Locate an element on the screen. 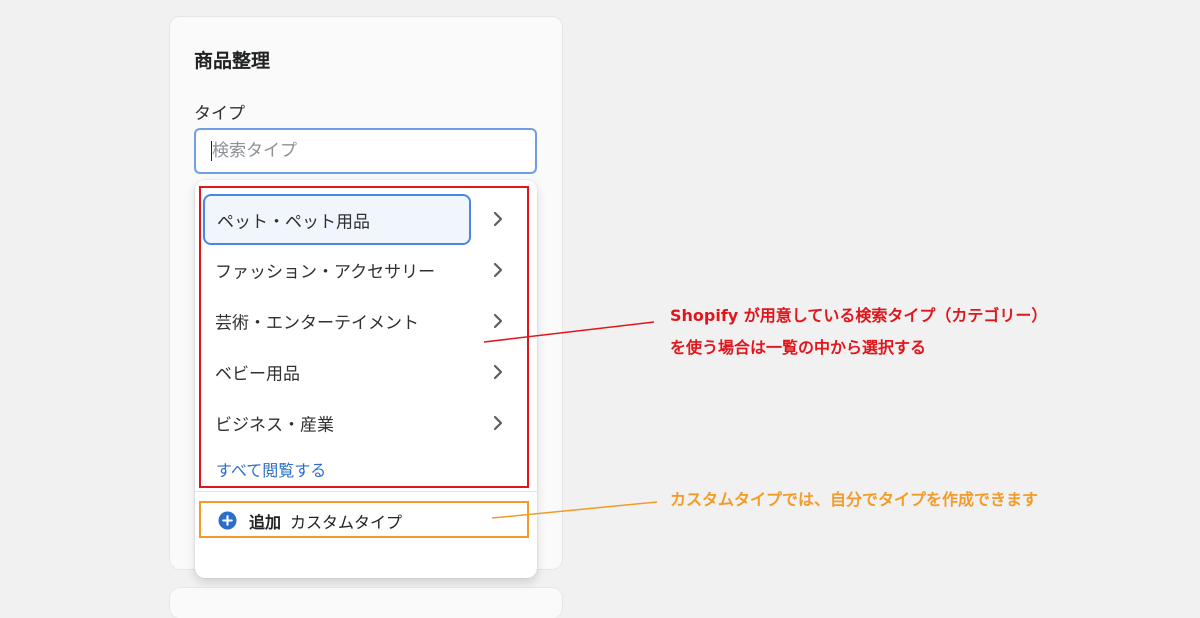 The width and height of the screenshot is (1200, 618). annotation-orange: カスタムタイプでは、自分でタイプを作成できます is located at coordinates (854, 499).